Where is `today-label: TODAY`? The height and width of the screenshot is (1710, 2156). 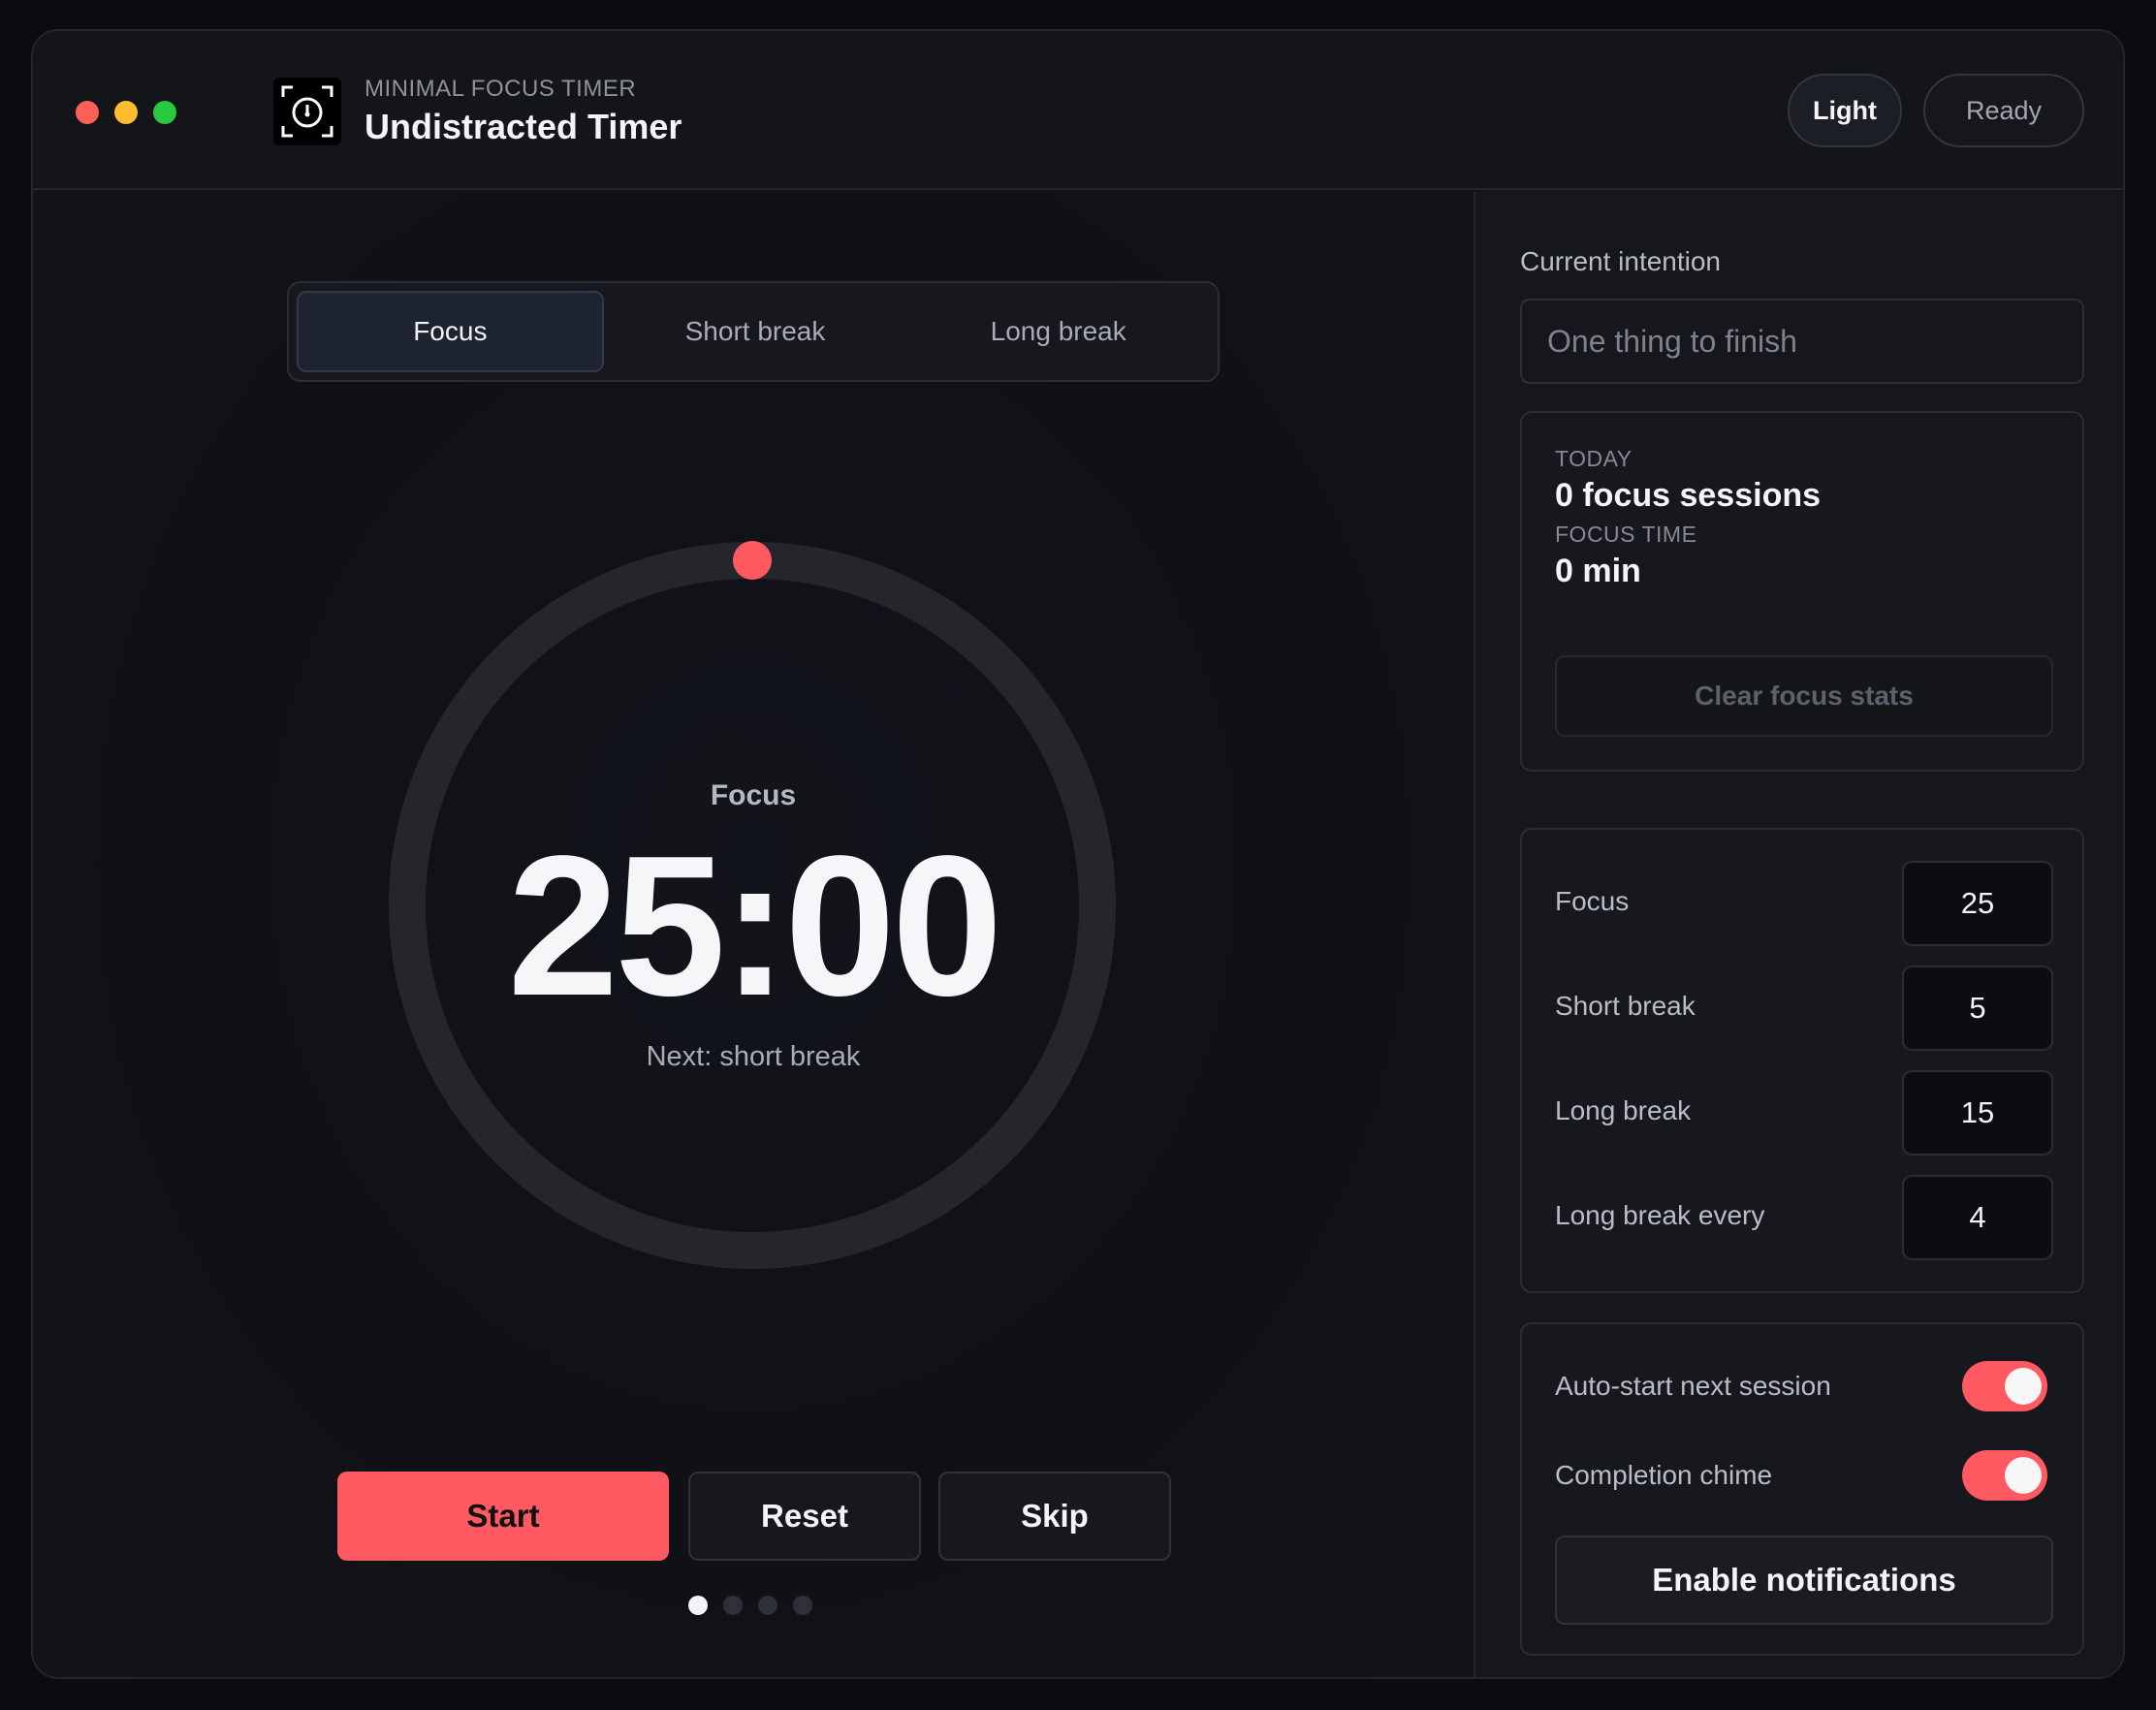 today-label: TODAY is located at coordinates (1594, 458).